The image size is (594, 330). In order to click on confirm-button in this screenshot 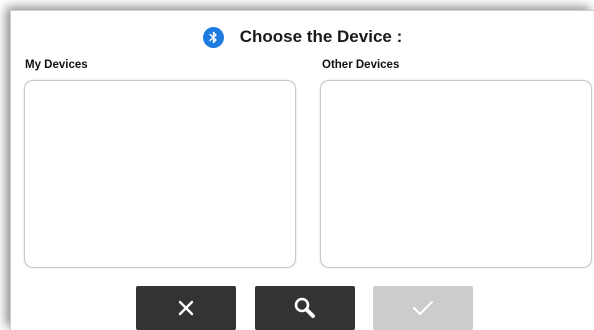, I will do `click(423, 308)`.